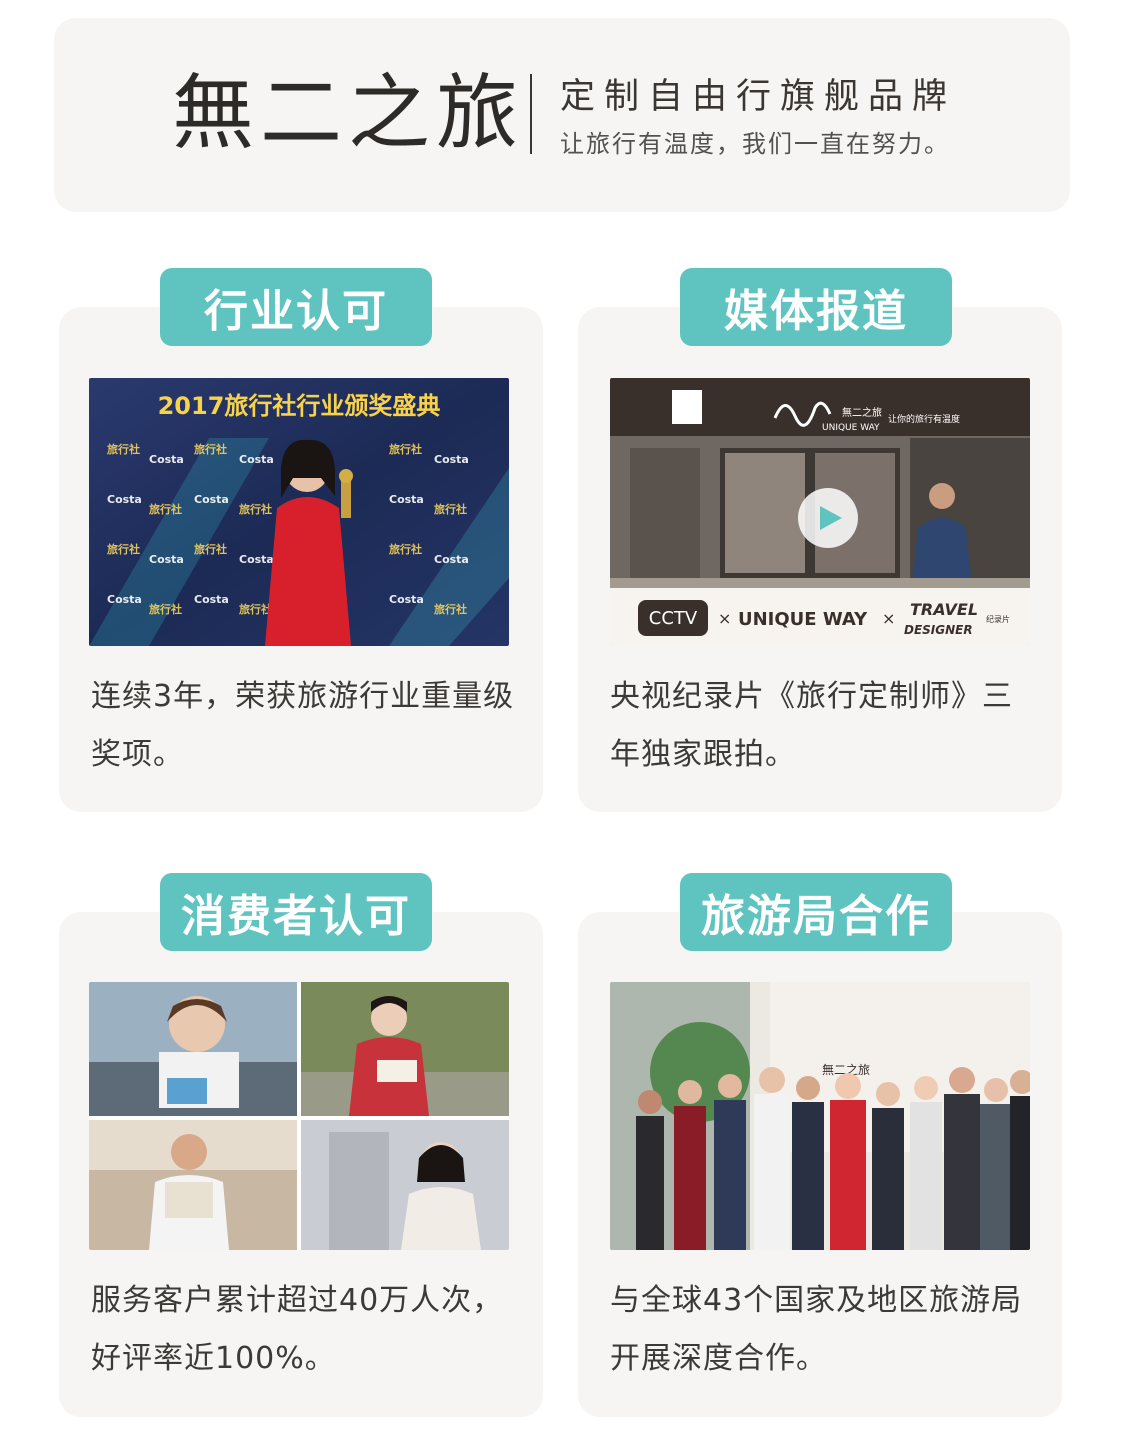 This screenshot has height=1434, width=1125. Describe the element at coordinates (758, 97) in the screenshot. I see `brand-tagline: 定制自由行旗舰品牌` at that location.